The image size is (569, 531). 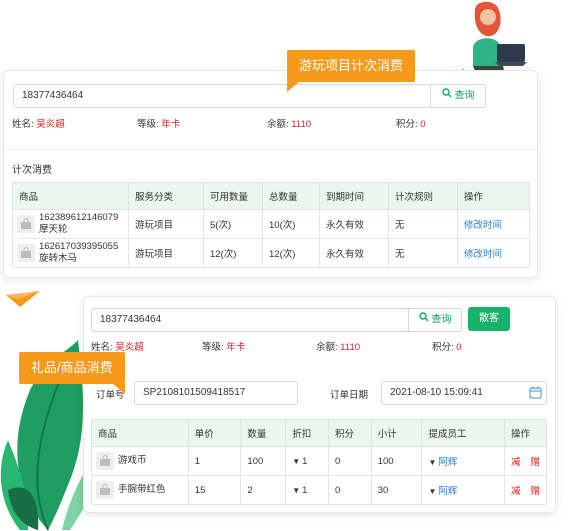 What do you see at coordinates (291, 196) in the screenshot?
I see `column-header: 总数量` at bounding box center [291, 196].